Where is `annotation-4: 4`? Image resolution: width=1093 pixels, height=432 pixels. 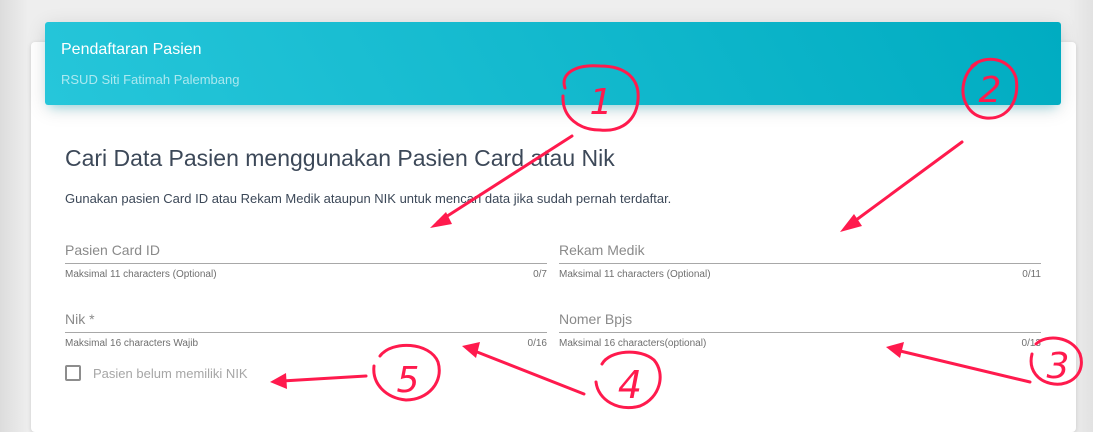 annotation-4: 4 is located at coordinates (562, 375).